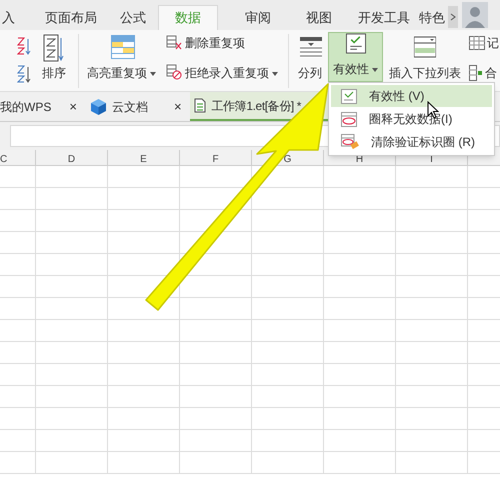 Image resolution: width=500 pixels, height=500 pixels. Describe the element at coordinates (231, 73) in the screenshot. I see `reject-duplicates-button: 拒绝录入重复项` at that location.